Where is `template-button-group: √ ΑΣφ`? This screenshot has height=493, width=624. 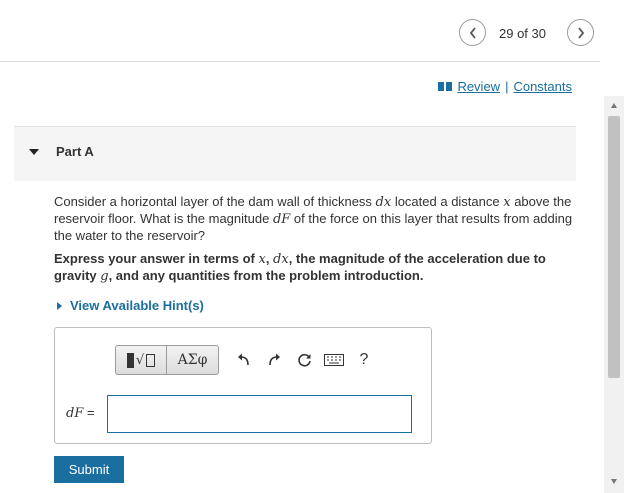
template-button-group: √ ΑΣφ is located at coordinates (167, 360).